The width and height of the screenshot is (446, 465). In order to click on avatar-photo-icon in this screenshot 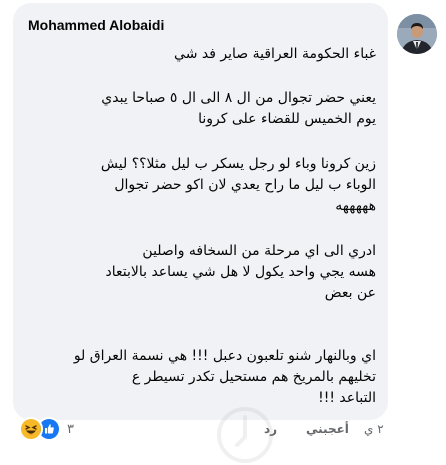, I will do `click(417, 34)`.